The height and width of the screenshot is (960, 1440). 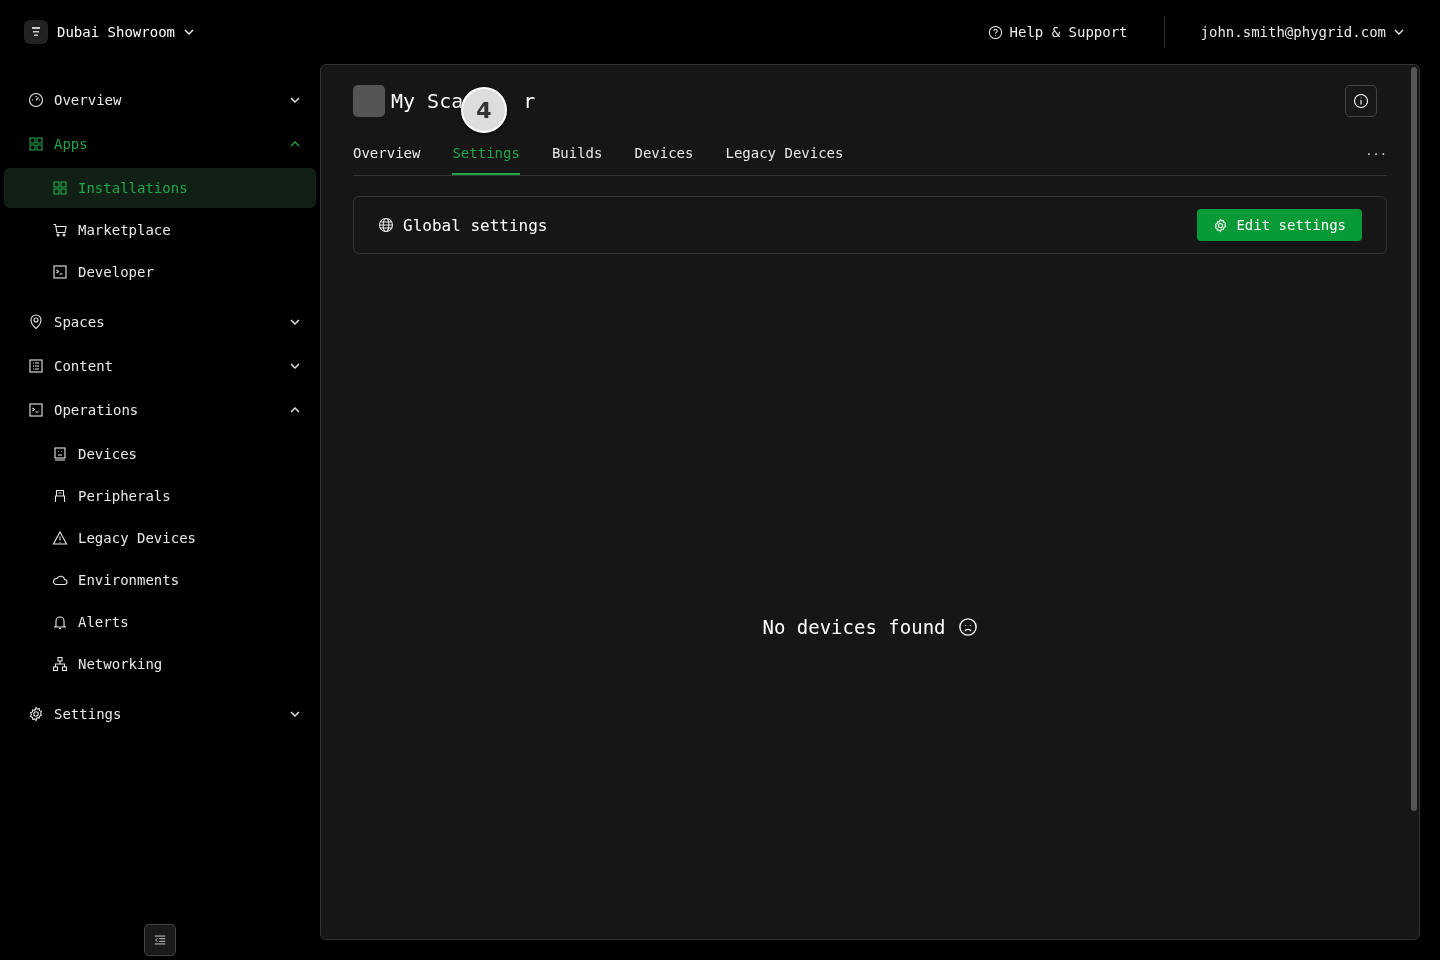 What do you see at coordinates (387, 160) in the screenshot?
I see `tab: Overview` at bounding box center [387, 160].